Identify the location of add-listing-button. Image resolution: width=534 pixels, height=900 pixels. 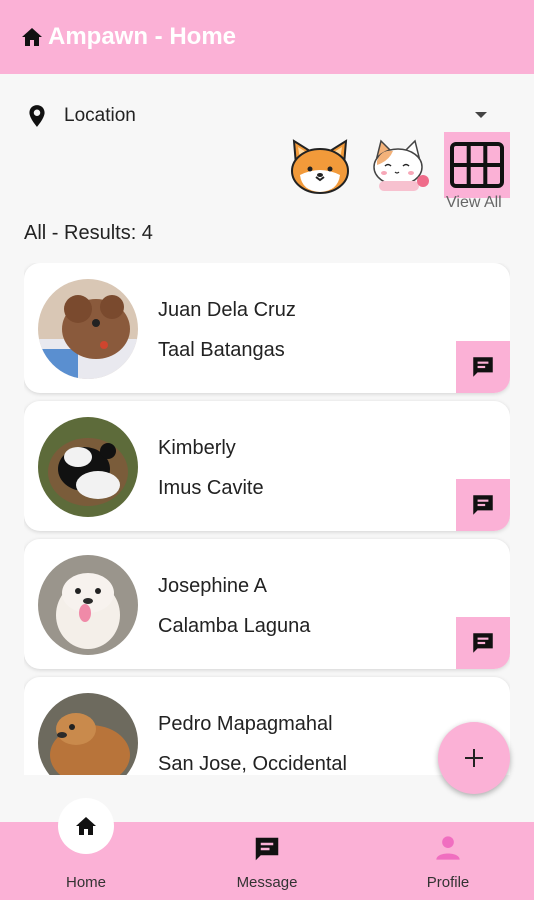
(474, 758).